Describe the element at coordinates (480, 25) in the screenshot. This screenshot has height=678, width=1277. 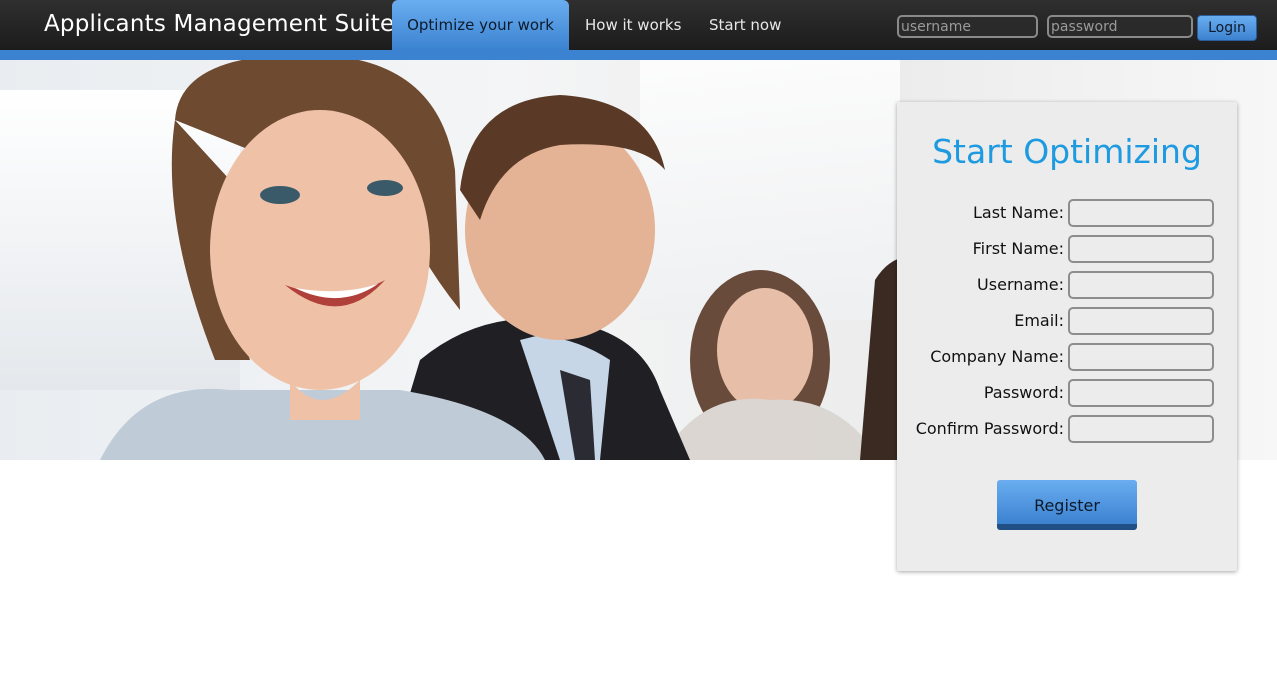
I see `nav-tab-optimize-your-work: Optimize your work` at that location.